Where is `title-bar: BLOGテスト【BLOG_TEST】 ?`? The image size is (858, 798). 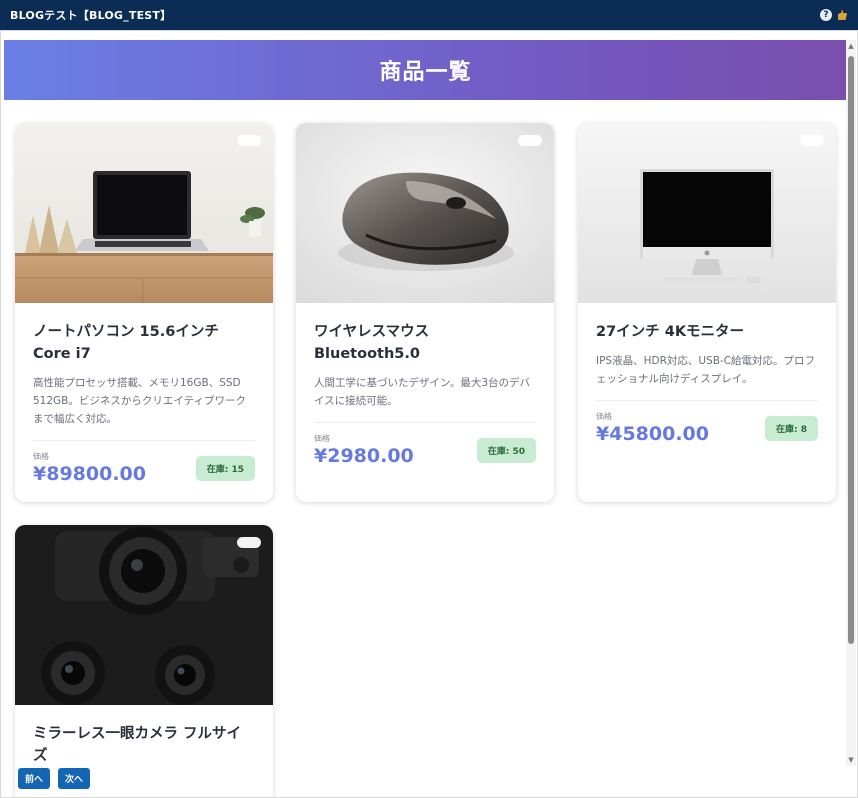
title-bar: BLOGテスト【BLOG_TEST】 ? is located at coordinates (429, 15).